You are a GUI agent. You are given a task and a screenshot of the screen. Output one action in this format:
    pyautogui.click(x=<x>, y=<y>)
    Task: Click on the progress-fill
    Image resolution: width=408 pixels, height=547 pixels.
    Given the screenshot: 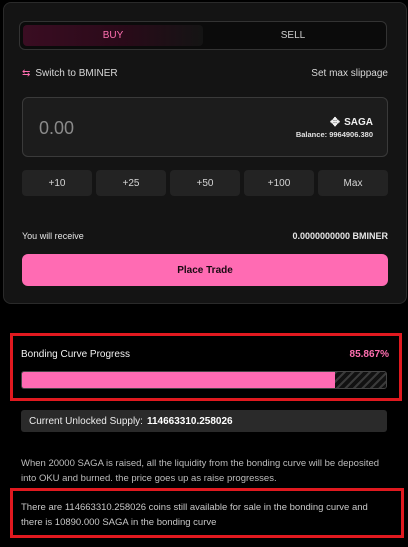 What is the action you would take?
    pyautogui.click(x=178, y=380)
    